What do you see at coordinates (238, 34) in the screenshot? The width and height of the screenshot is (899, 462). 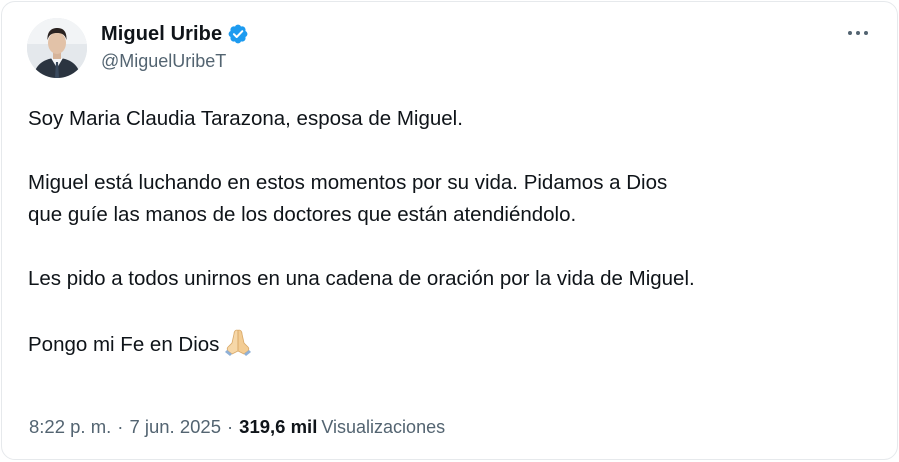 I see `verified-badge-icon` at bounding box center [238, 34].